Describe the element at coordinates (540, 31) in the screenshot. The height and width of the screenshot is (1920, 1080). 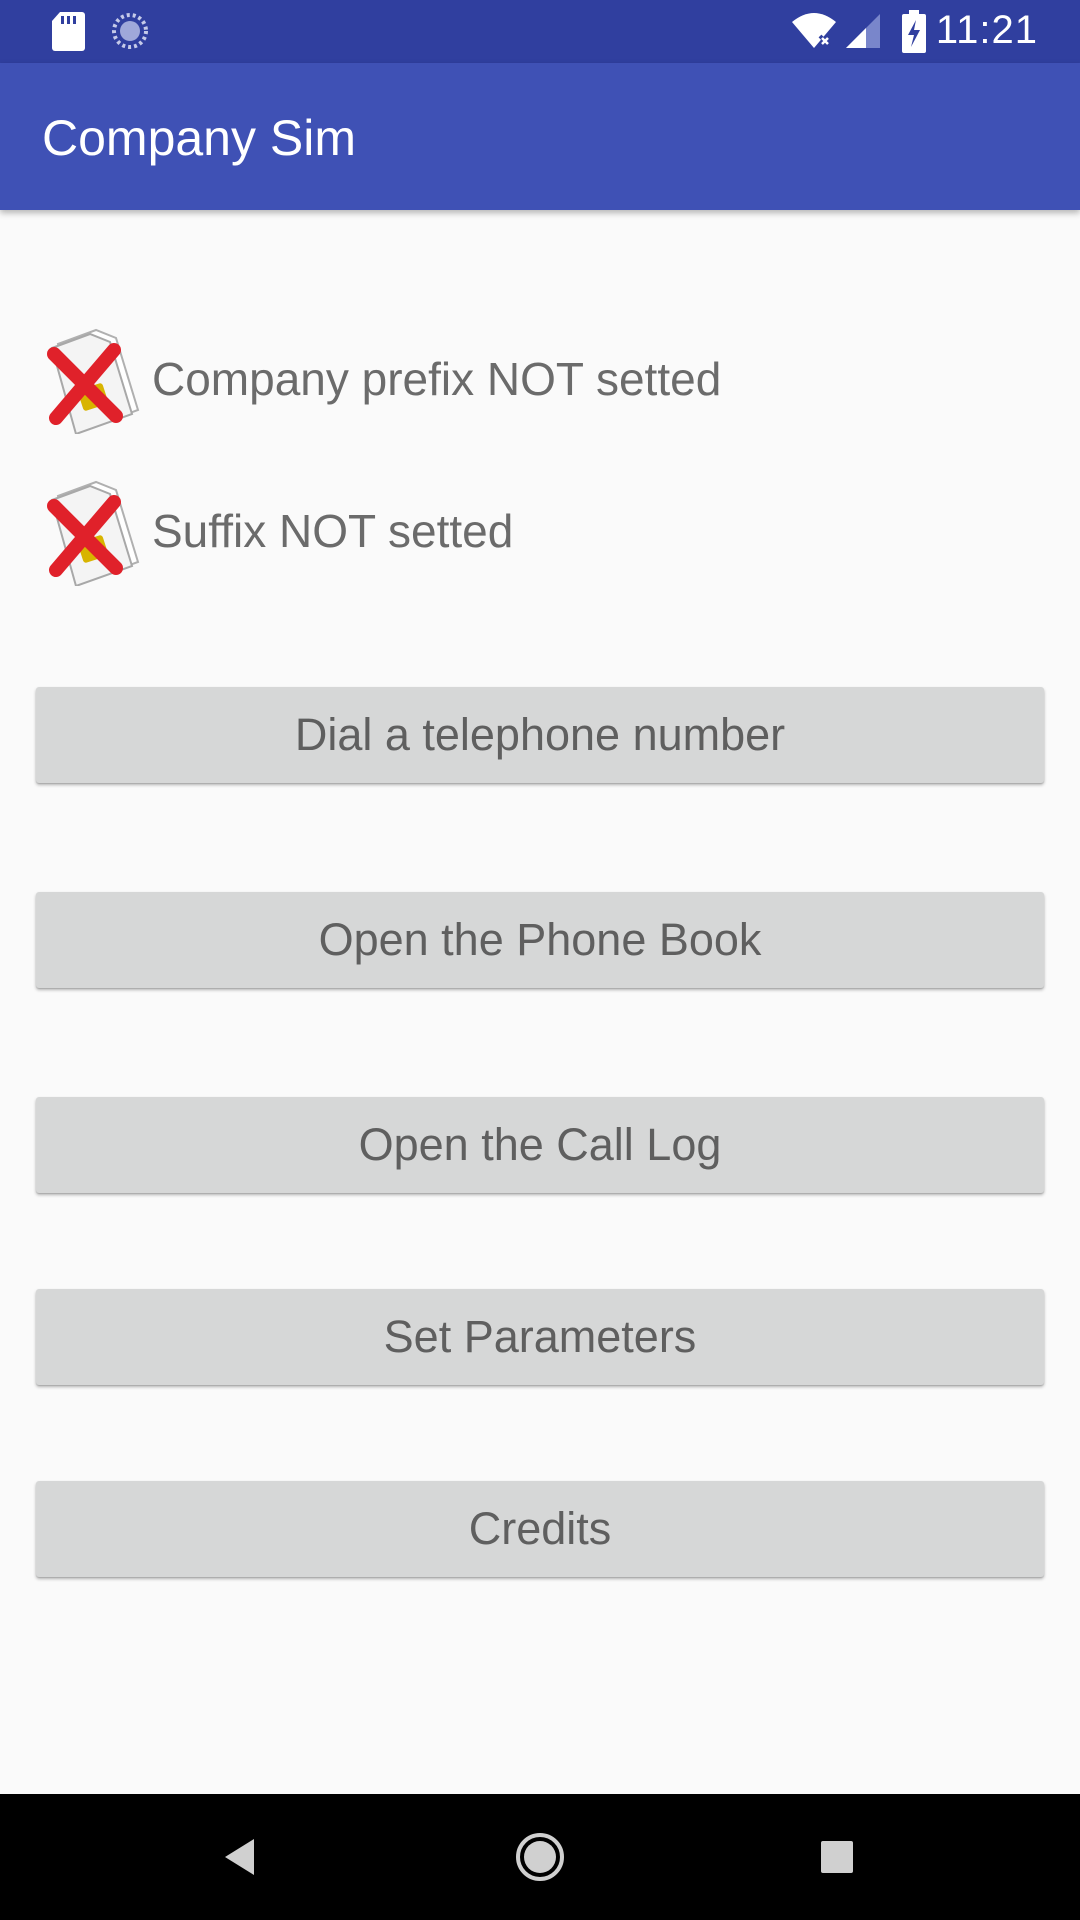
I see `status-bar: 11:21` at that location.